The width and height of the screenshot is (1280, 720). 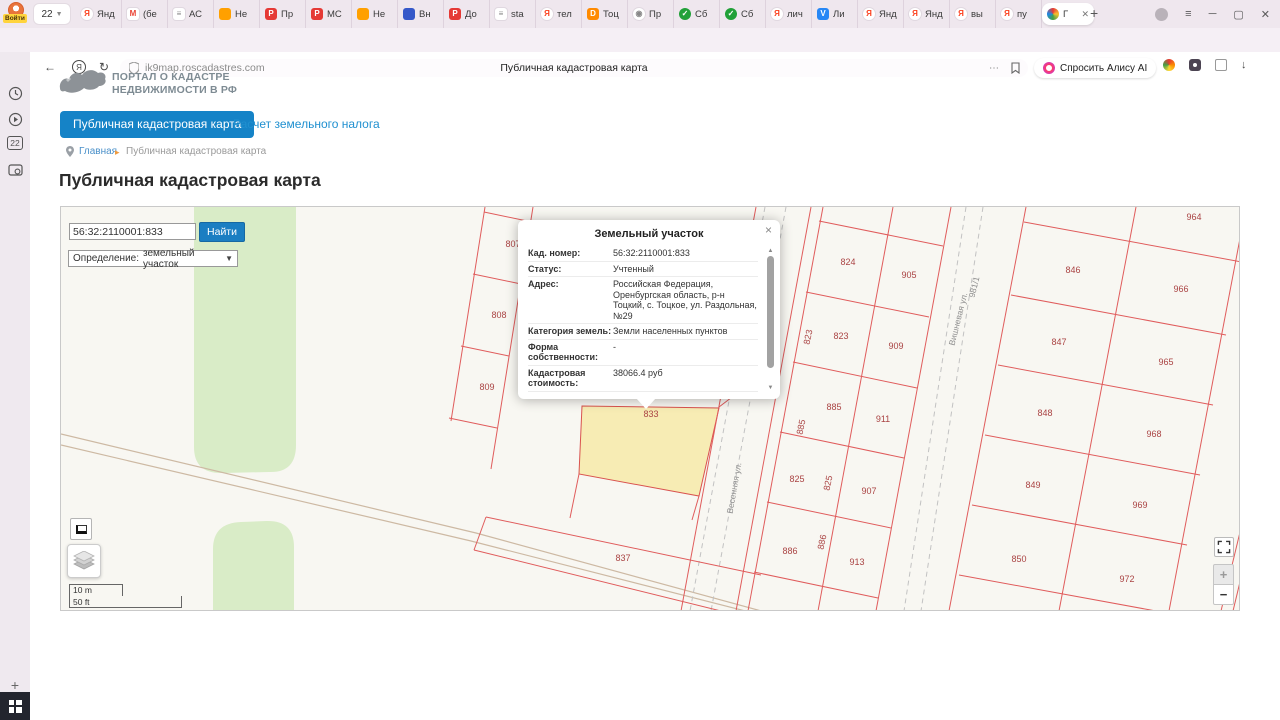 I want to click on measure-tool-button, so click(x=81, y=529).